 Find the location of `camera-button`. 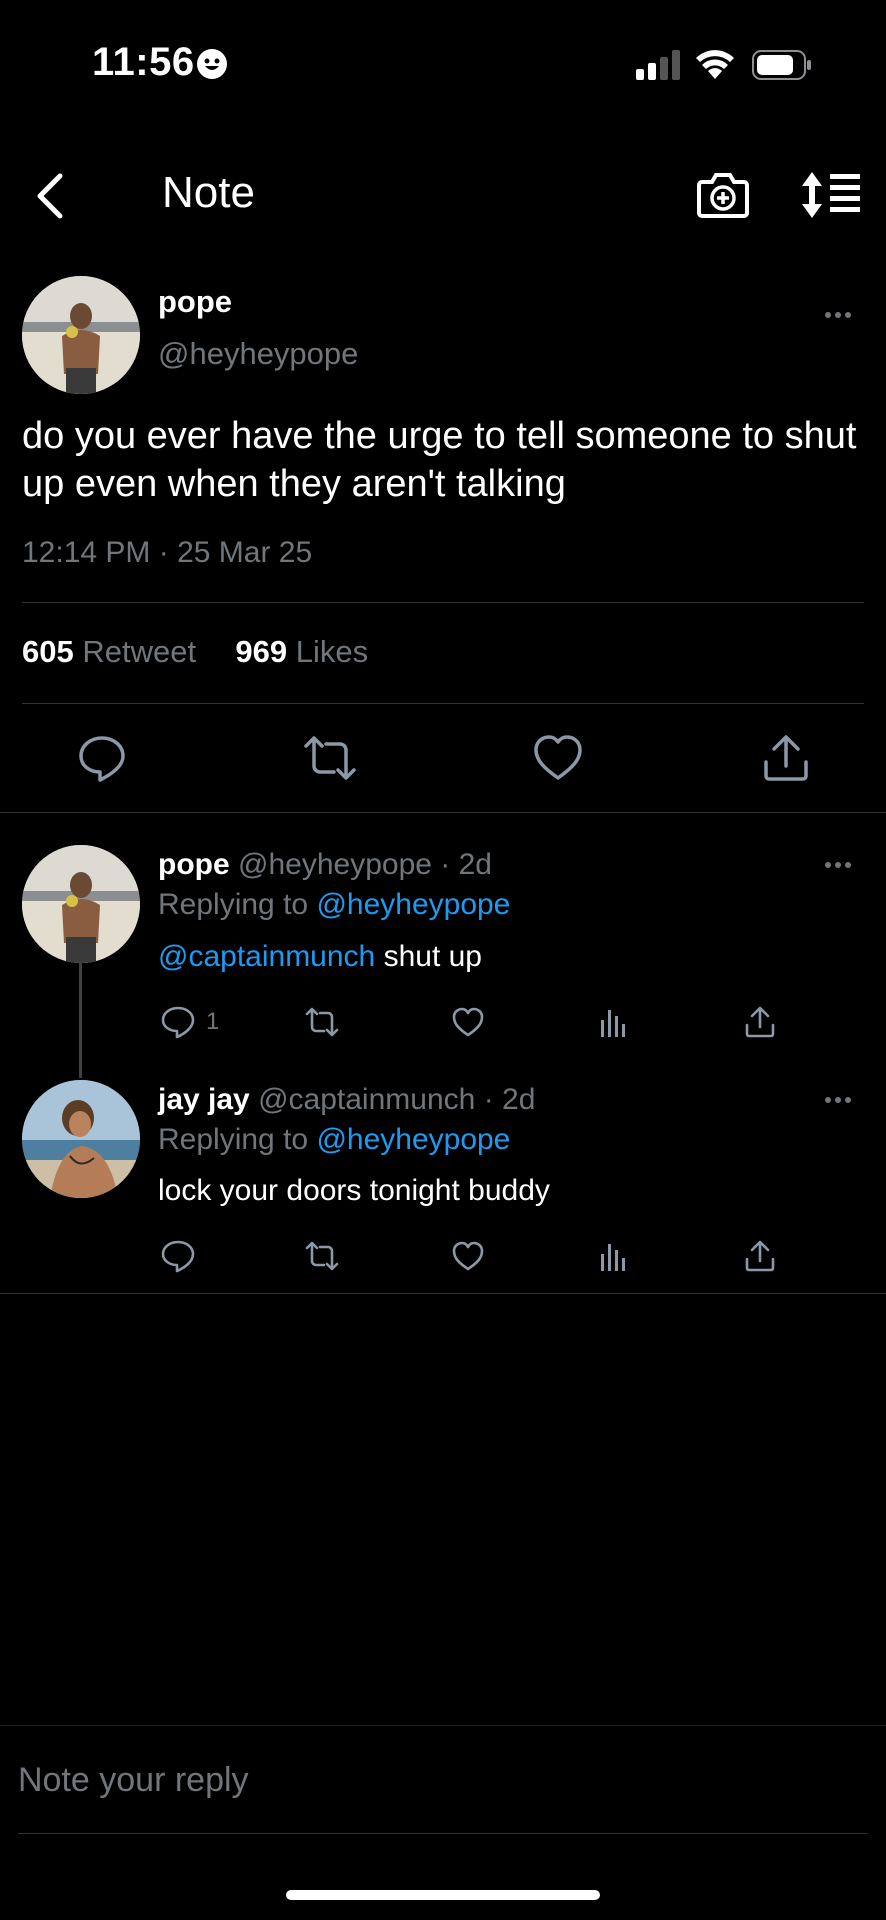

camera-button is located at coordinates (723, 195).